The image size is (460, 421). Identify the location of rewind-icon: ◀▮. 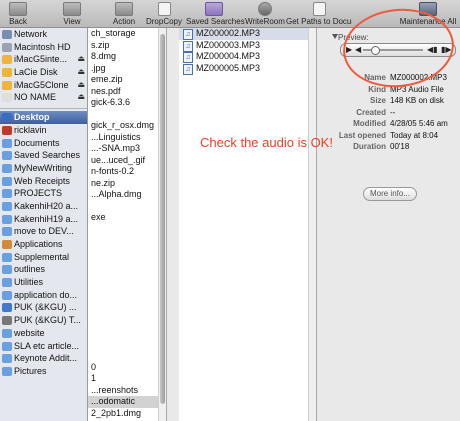
(432, 50).